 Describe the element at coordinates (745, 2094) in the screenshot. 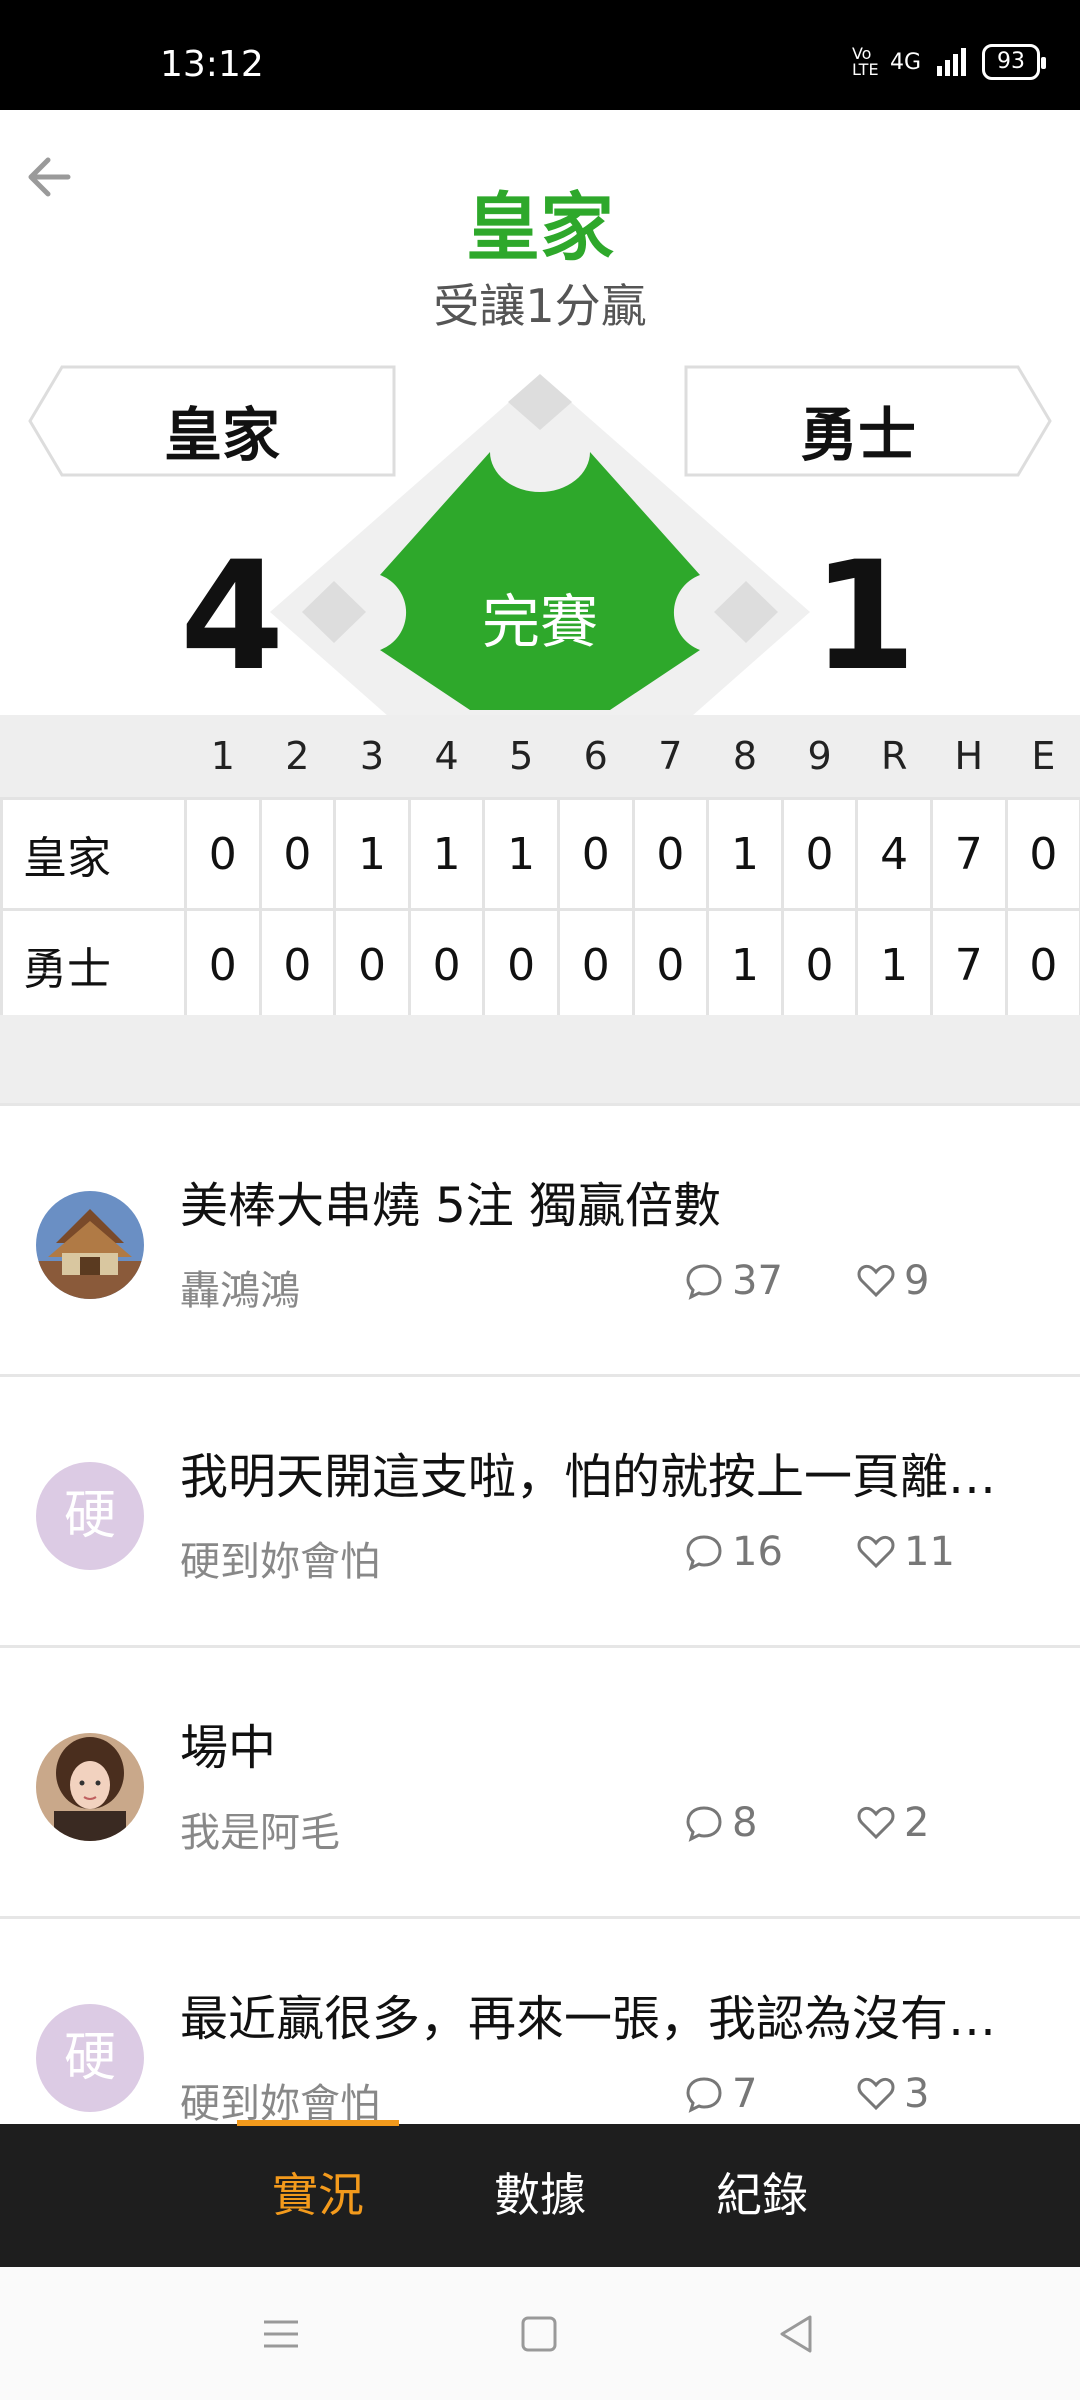

I see `comment-count-value: 7` at that location.